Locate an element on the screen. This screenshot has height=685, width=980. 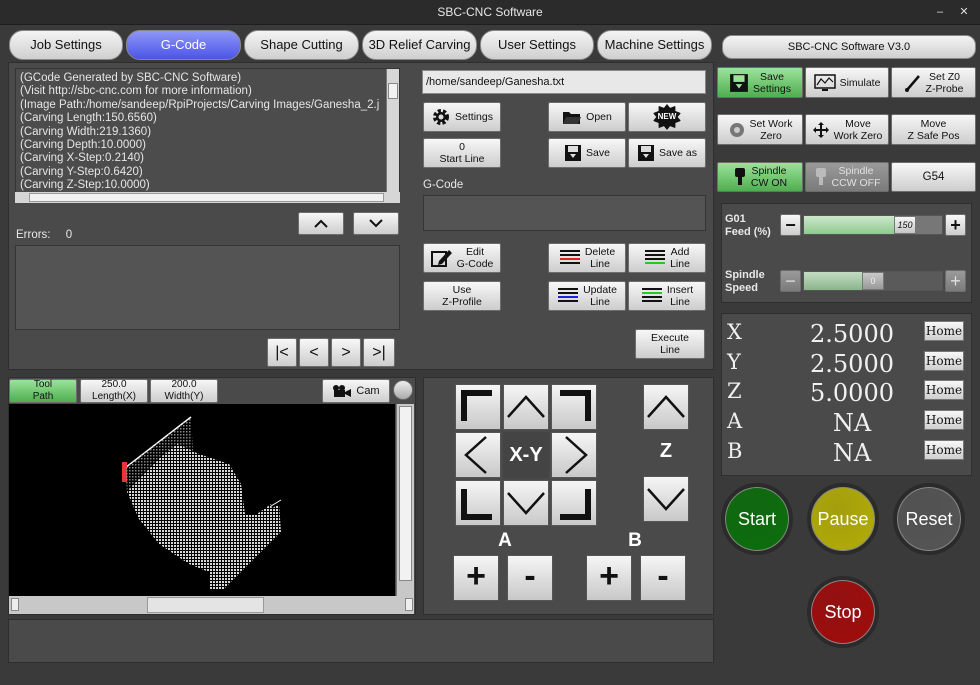
tab-machine-settings: Machine Settings is located at coordinates (654, 45).